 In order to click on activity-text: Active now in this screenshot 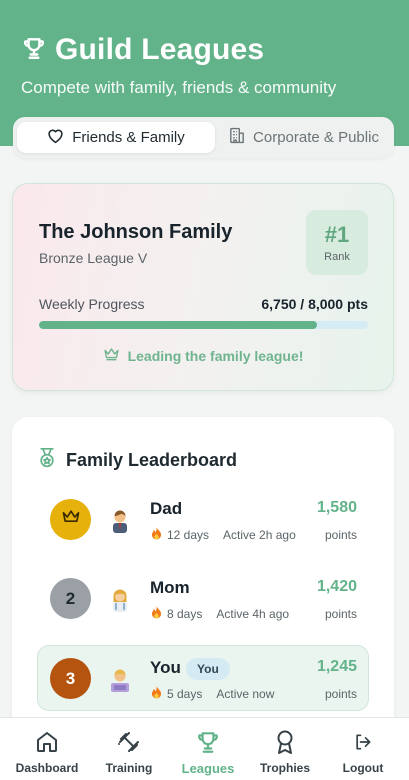, I will do `click(245, 694)`.